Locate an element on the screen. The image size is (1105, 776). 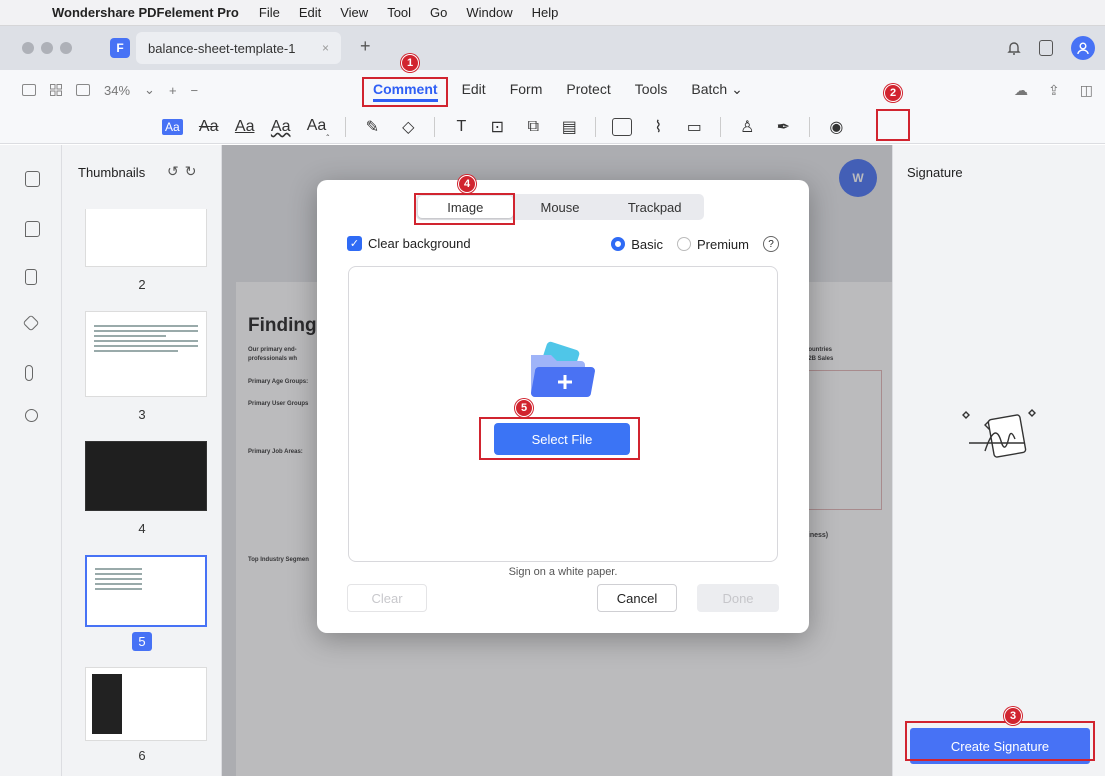
close-window-button is located at coordinates (28, 48).